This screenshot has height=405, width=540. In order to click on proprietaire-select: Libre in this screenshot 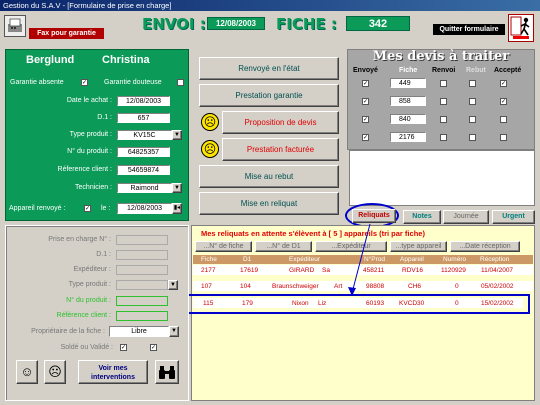, I will do `click(139, 331)`.